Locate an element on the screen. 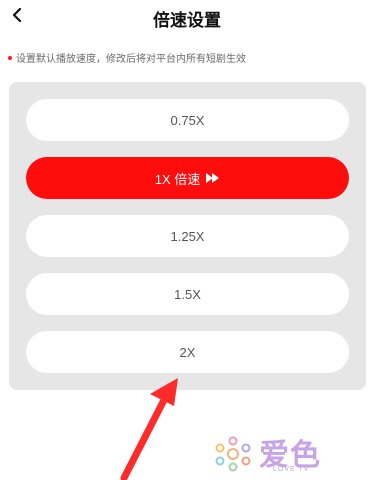  speed-option-label: 1.5X is located at coordinates (187, 294).